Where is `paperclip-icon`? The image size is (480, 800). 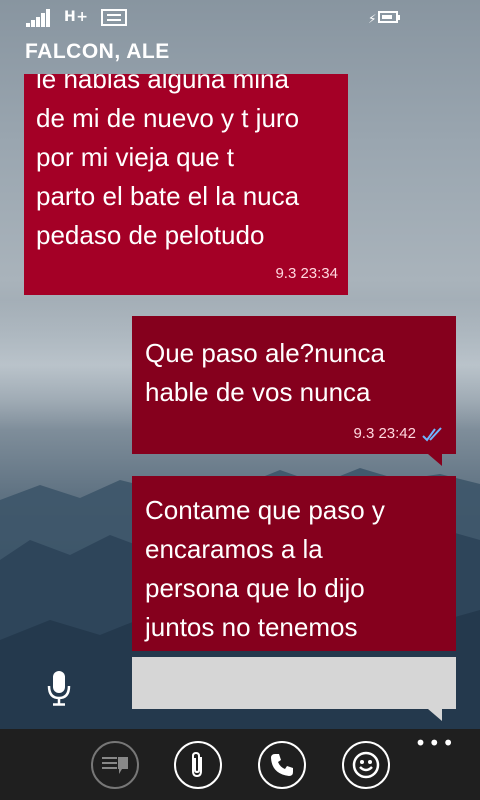
paperclip-icon is located at coordinates (197, 764).